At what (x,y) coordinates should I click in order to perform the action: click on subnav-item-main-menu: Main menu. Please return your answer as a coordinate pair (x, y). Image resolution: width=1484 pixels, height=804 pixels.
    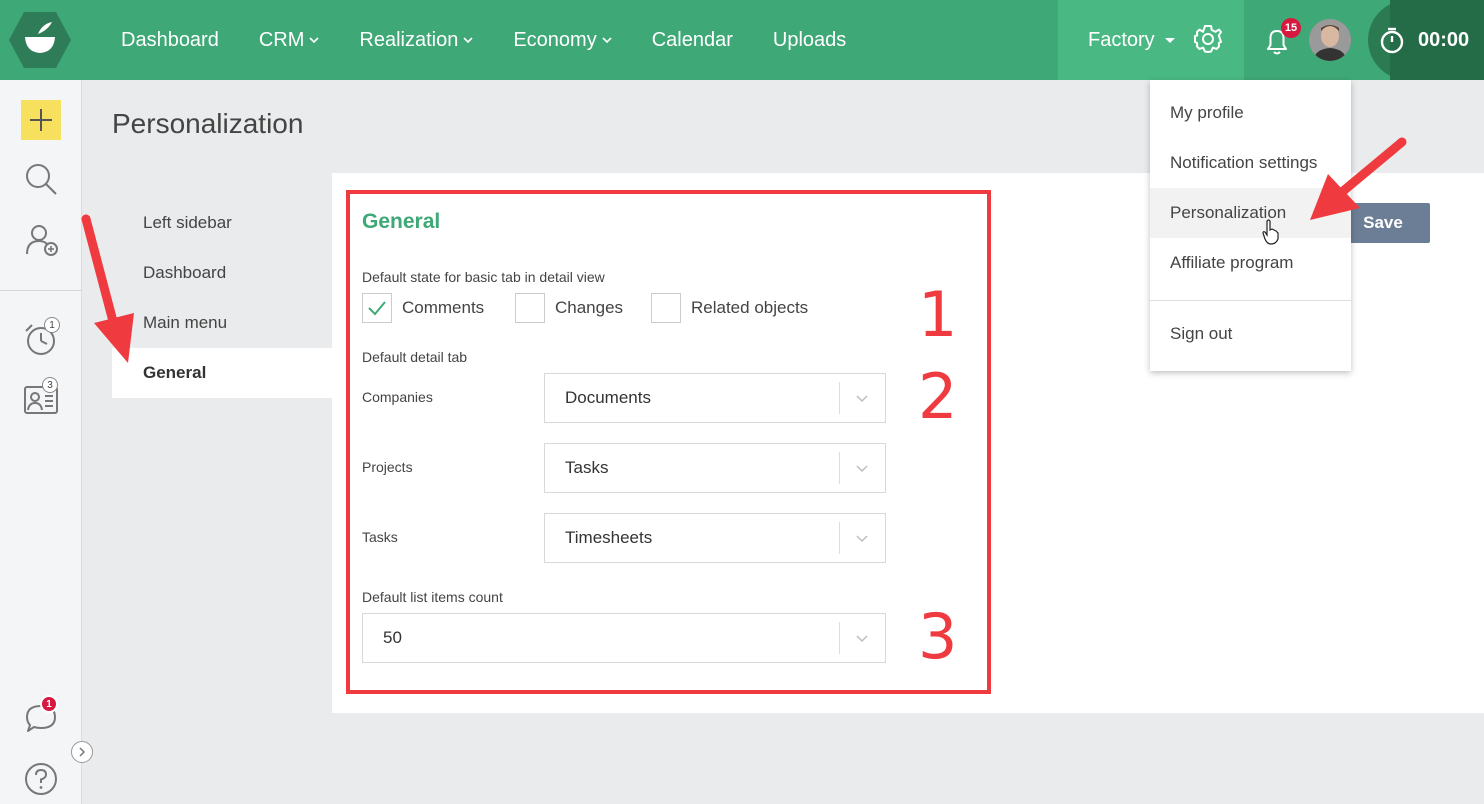
    Looking at the image, I should click on (222, 323).